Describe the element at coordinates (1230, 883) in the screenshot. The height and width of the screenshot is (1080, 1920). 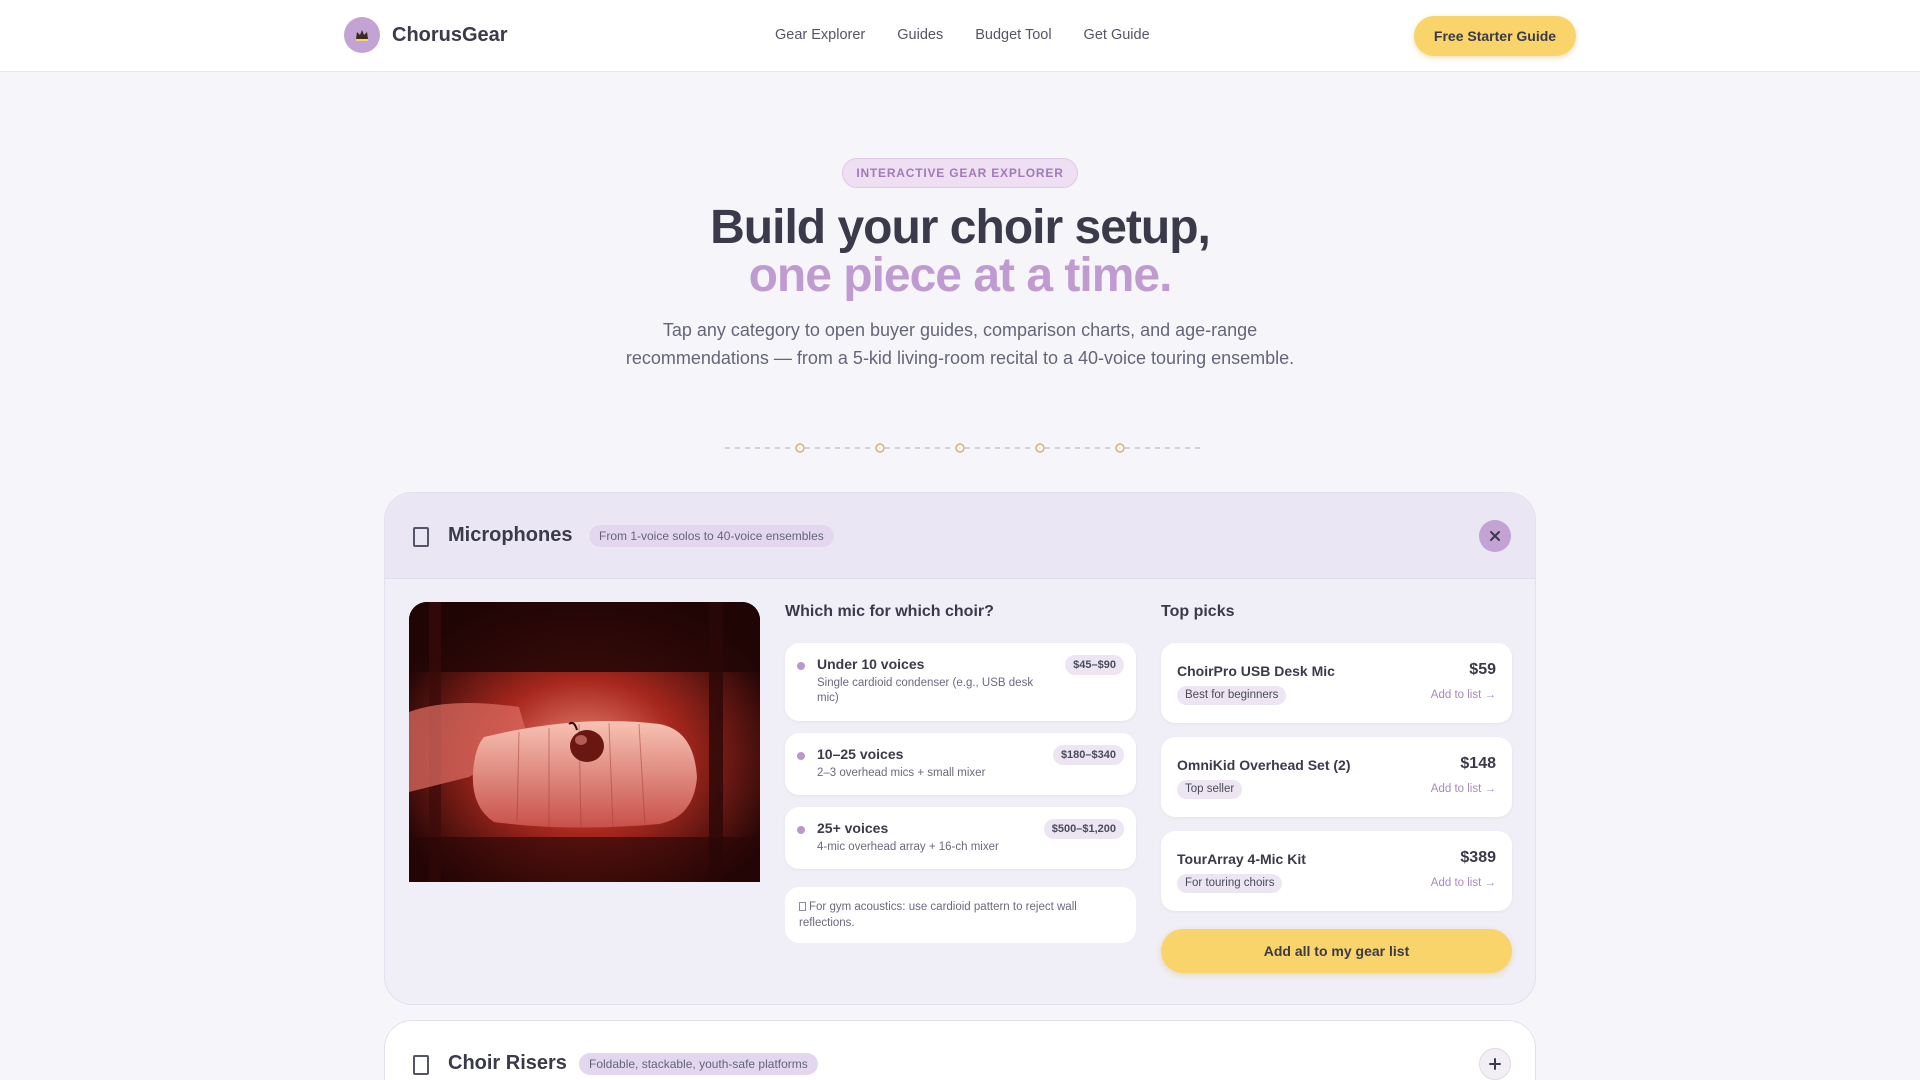
I see `pick-badge: For touring choirs` at that location.